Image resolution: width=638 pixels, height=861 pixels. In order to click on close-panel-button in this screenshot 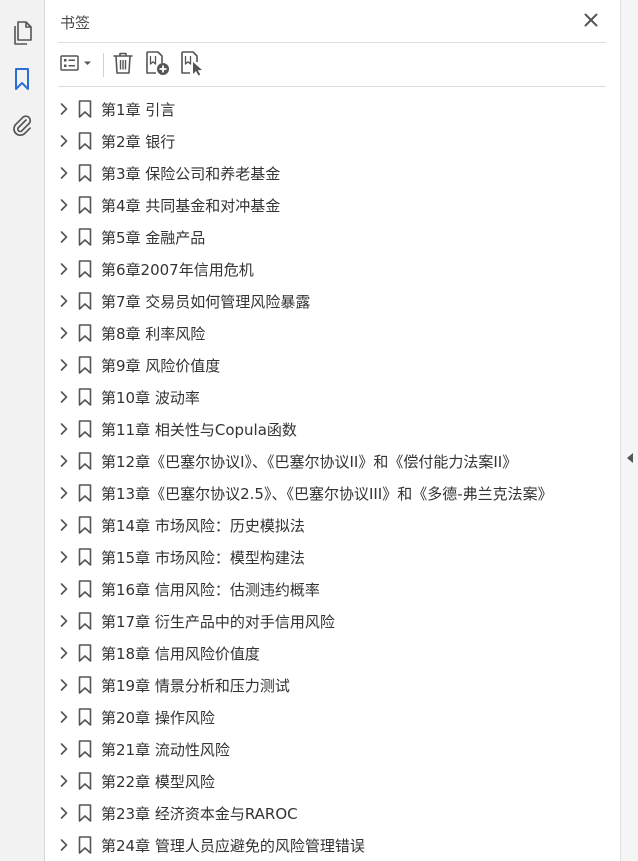, I will do `click(591, 21)`.